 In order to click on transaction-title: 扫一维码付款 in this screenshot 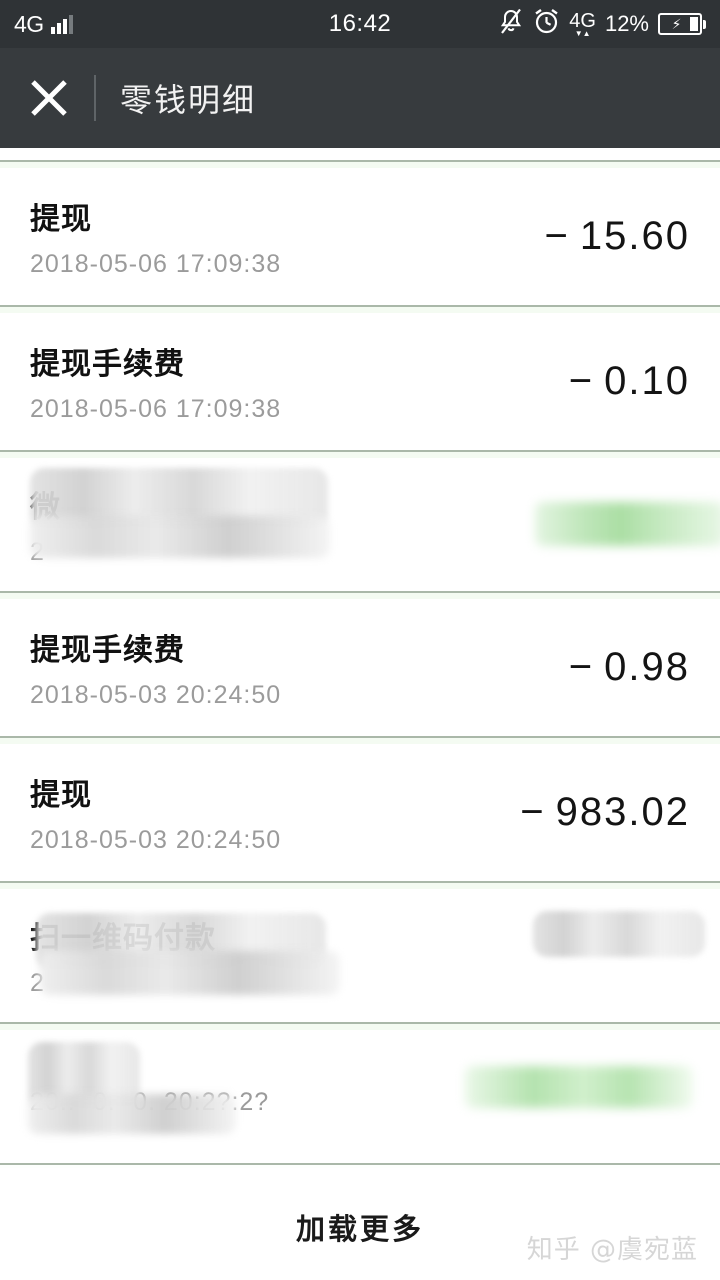, I will do `click(123, 938)`.